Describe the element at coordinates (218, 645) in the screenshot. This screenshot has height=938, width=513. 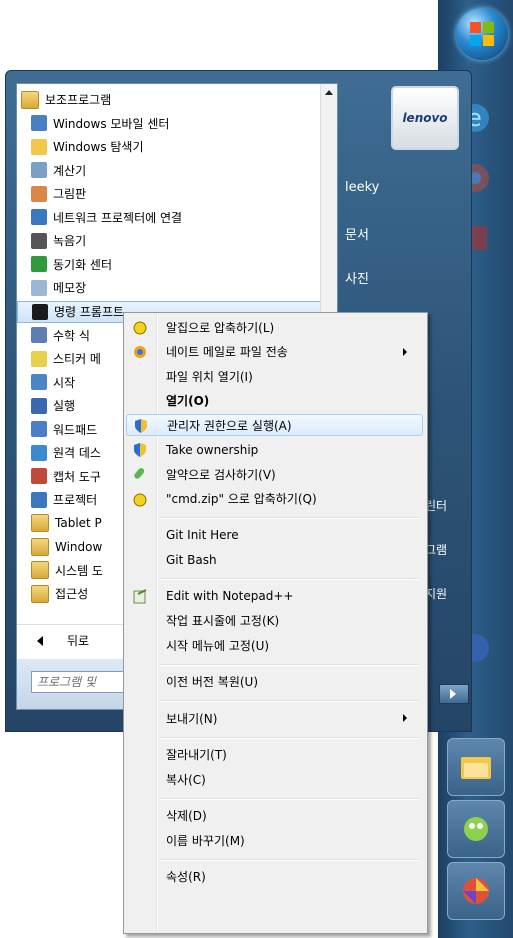
I see `menu-item-label: 시작 메뉴에 고정(U)` at that location.